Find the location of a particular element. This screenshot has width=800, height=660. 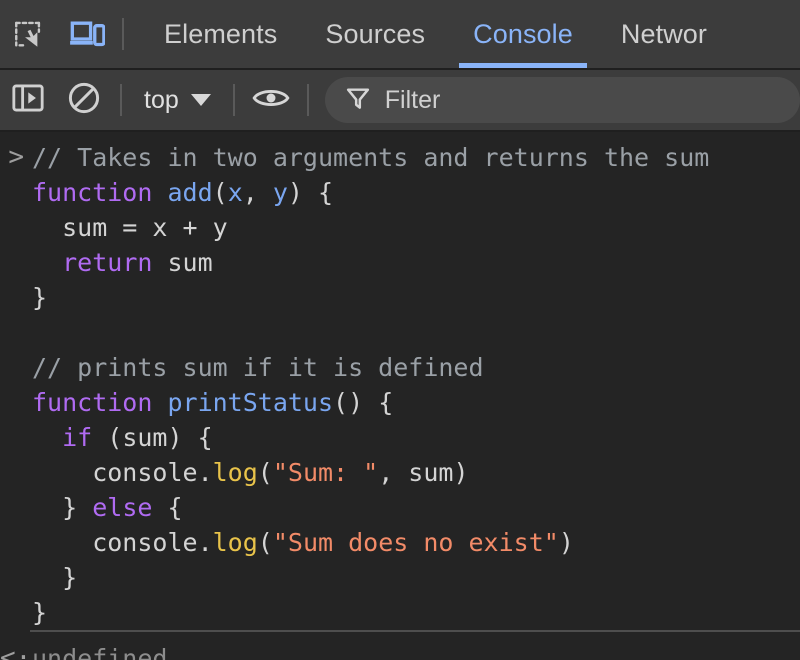

tab-elements-label: Elements is located at coordinates (221, 33).